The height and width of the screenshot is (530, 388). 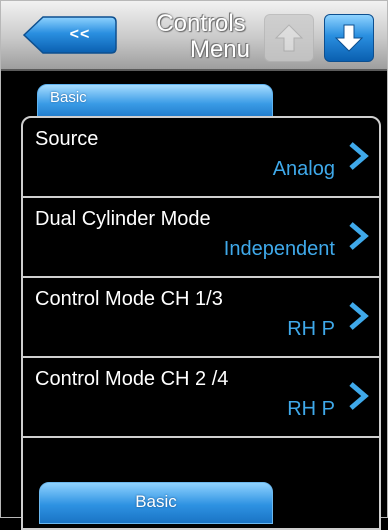 I want to click on header-bar: << Controls Menu, so click(x=194, y=36).